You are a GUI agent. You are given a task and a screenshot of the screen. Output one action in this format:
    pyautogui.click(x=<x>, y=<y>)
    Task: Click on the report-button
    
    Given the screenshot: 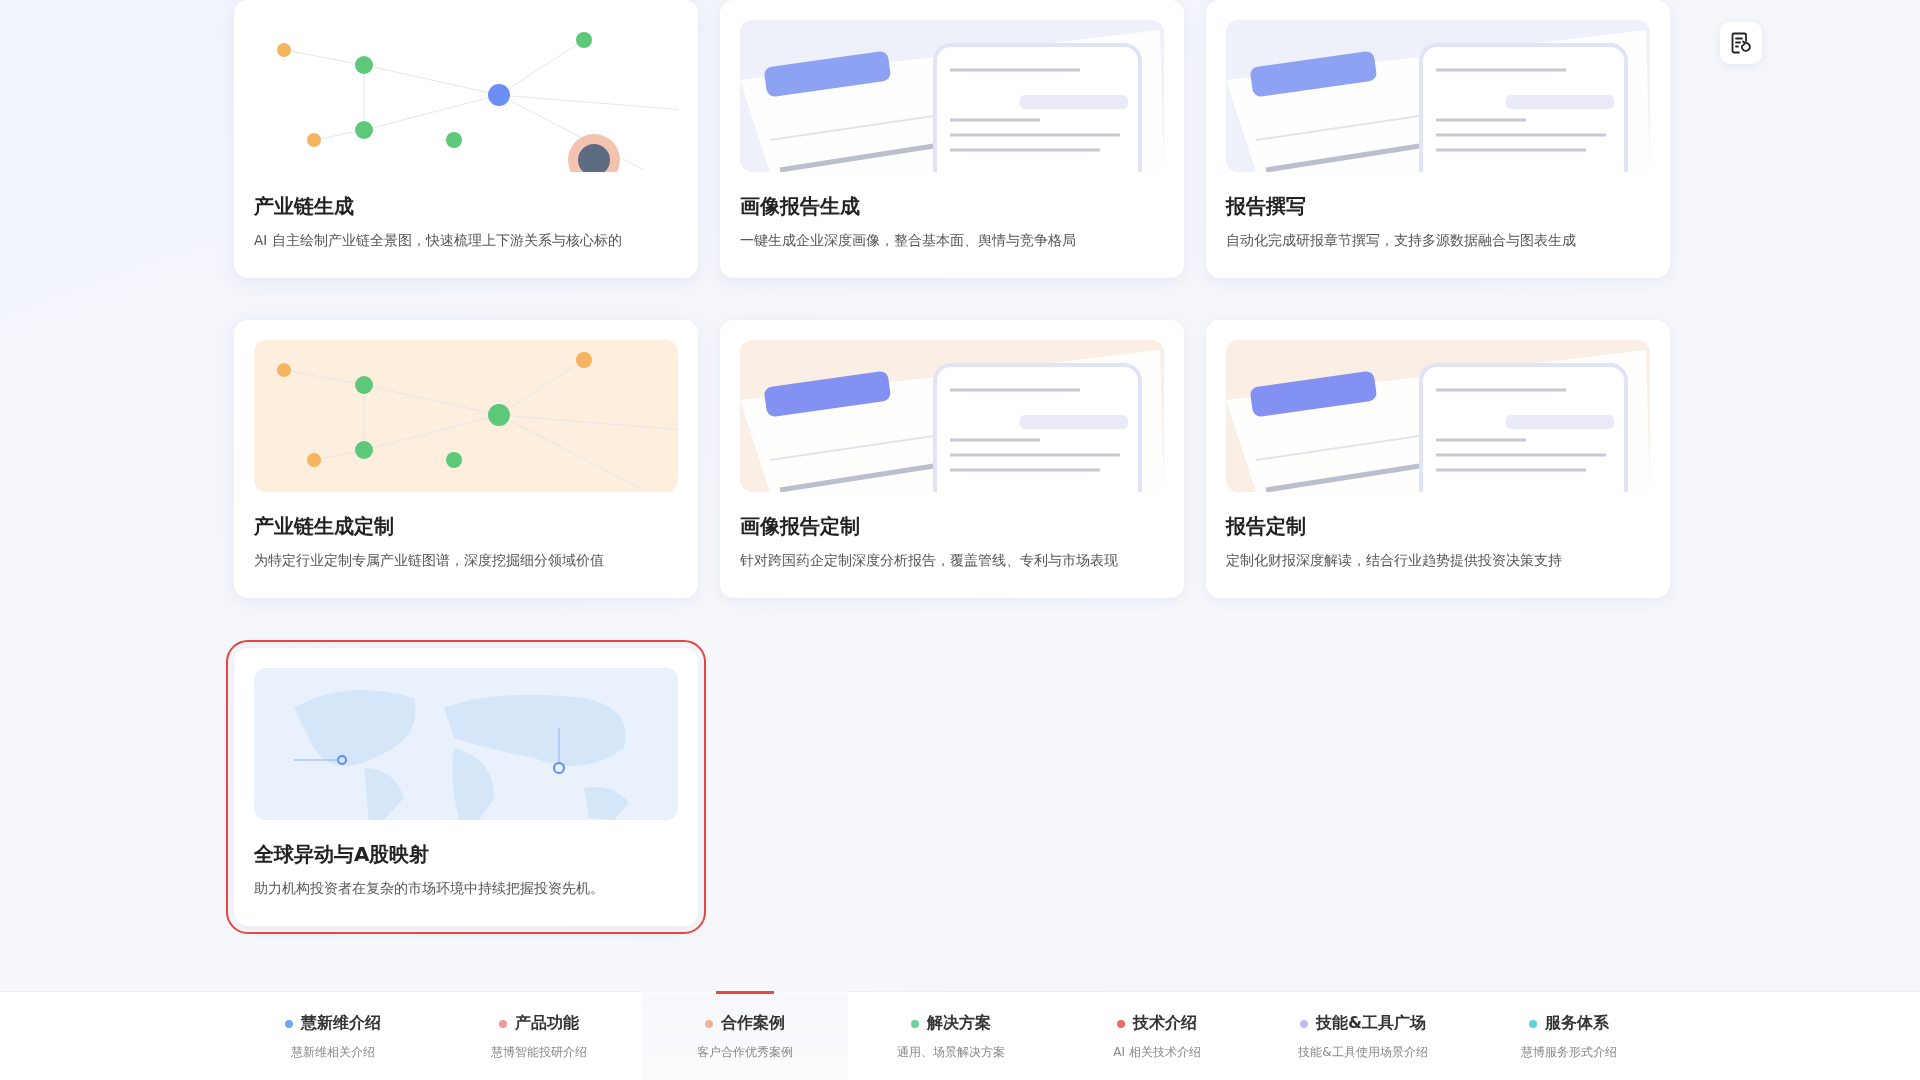 What is the action you would take?
    pyautogui.click(x=1741, y=43)
    